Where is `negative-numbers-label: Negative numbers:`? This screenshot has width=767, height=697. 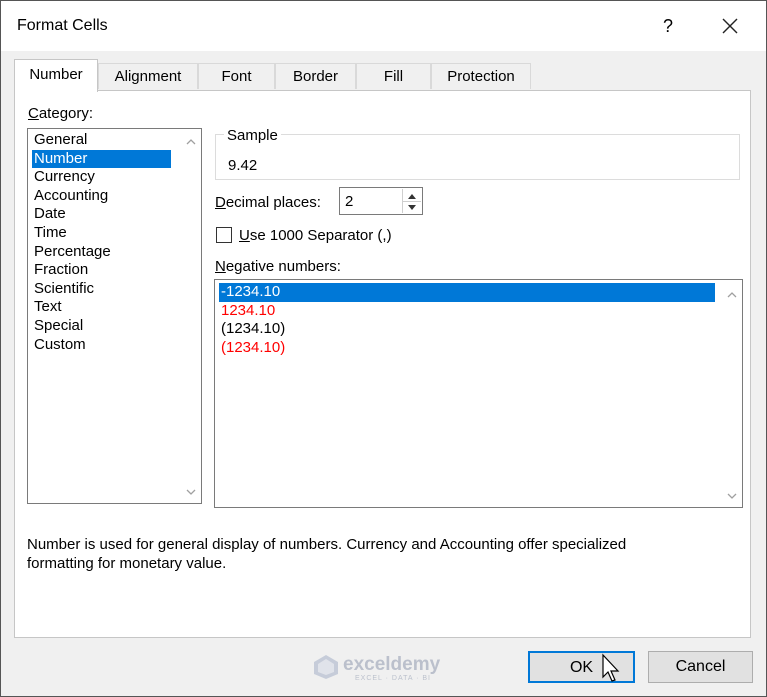 negative-numbers-label: Negative numbers: is located at coordinates (278, 266).